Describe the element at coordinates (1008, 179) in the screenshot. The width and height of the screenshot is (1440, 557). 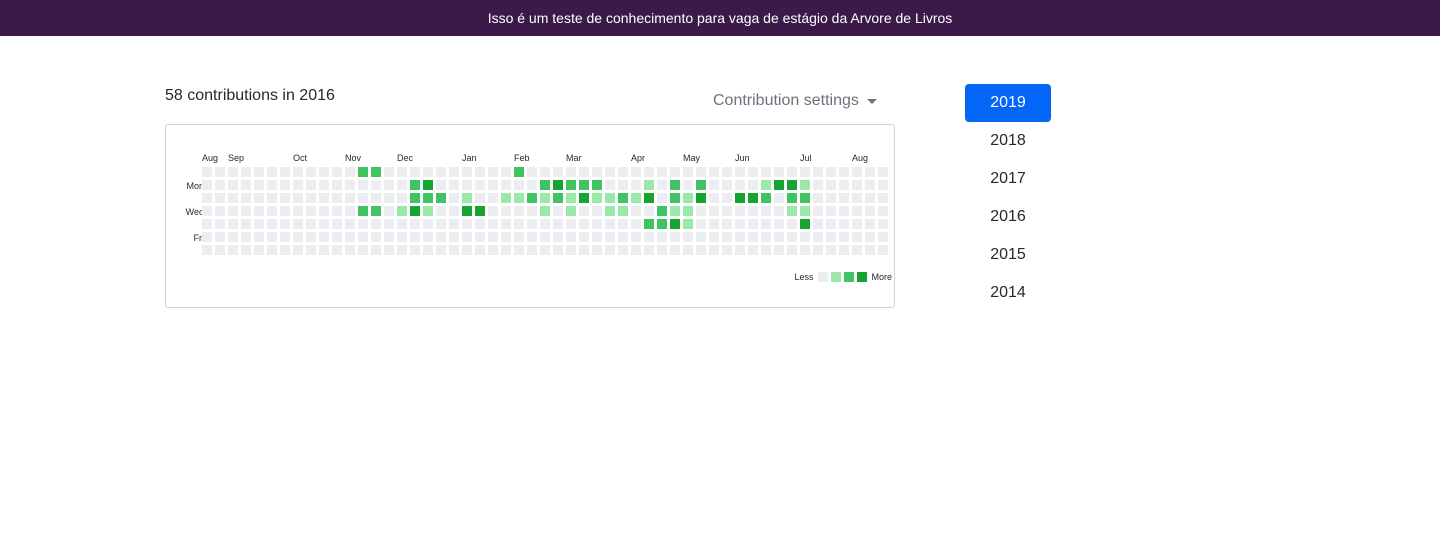
I see `year-link-2017: 2017` at that location.